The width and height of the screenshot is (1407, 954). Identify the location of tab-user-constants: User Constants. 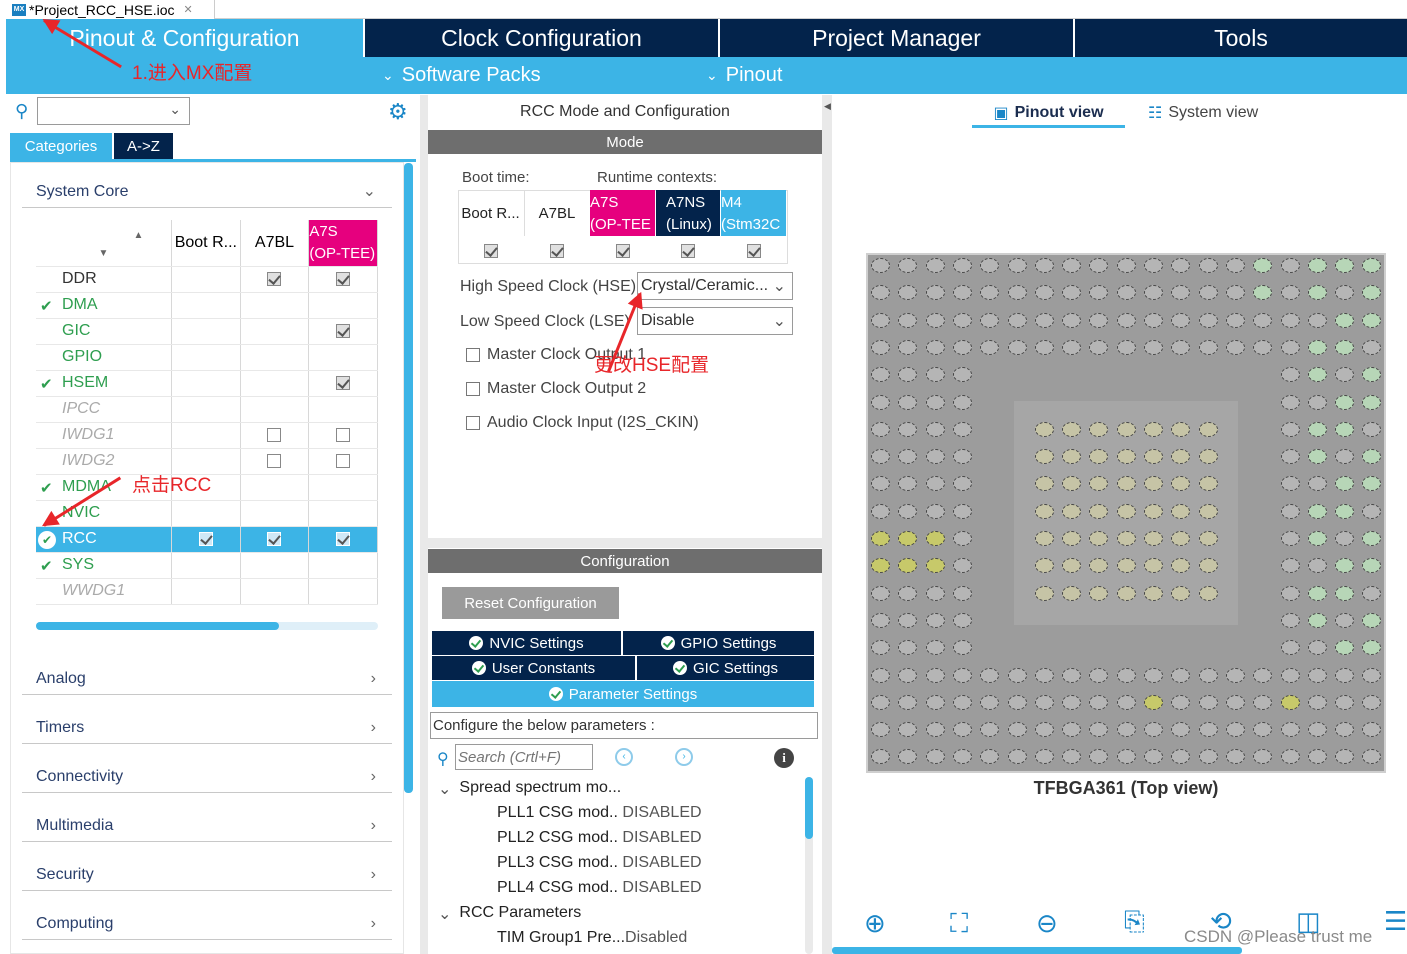
(533, 668).